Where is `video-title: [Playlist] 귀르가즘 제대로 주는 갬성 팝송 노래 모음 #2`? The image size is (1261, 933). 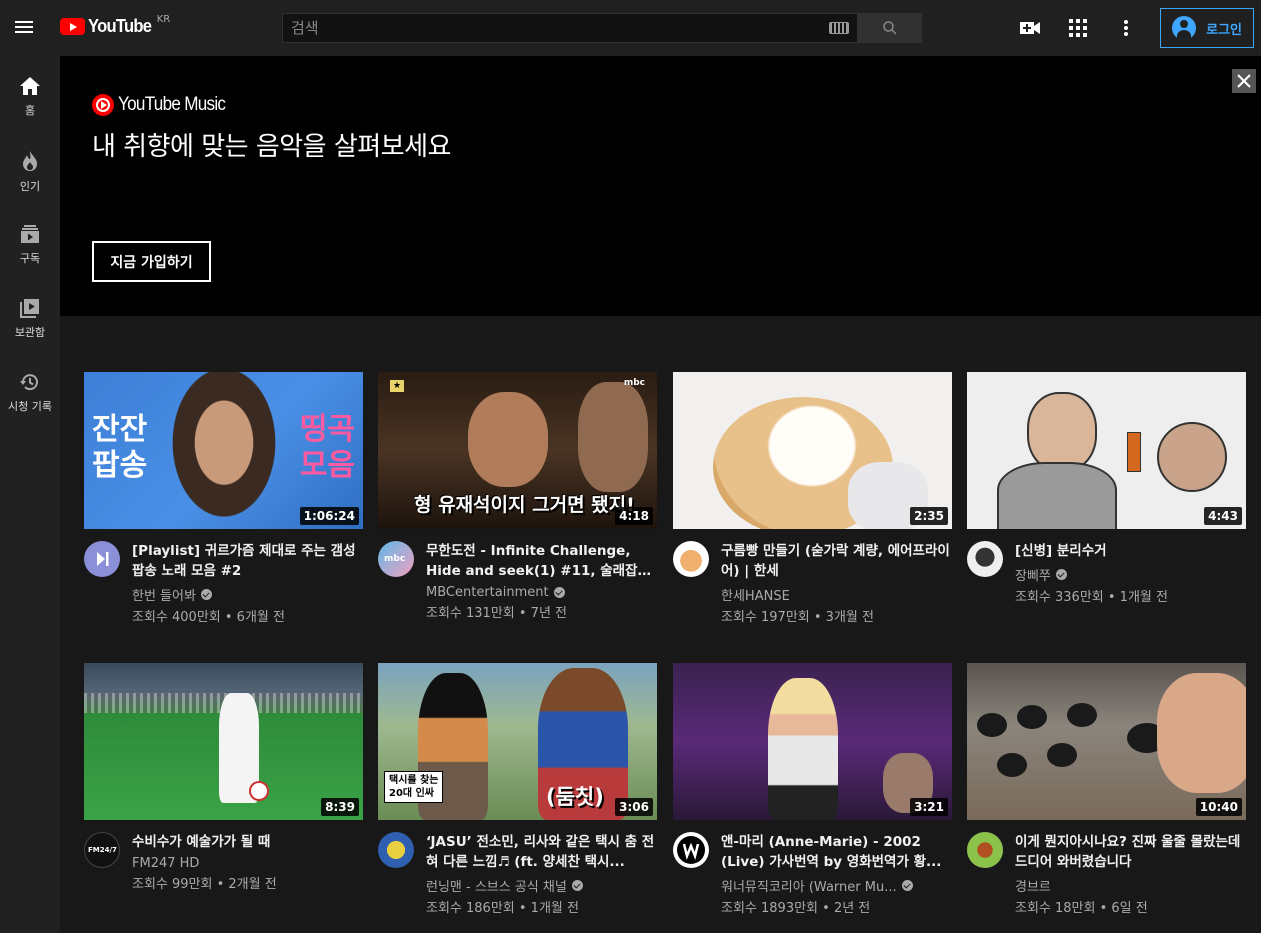 video-title: [Playlist] 귀르가즘 제대로 주는 갬성 팝송 노래 모음 #2 is located at coordinates (247, 561).